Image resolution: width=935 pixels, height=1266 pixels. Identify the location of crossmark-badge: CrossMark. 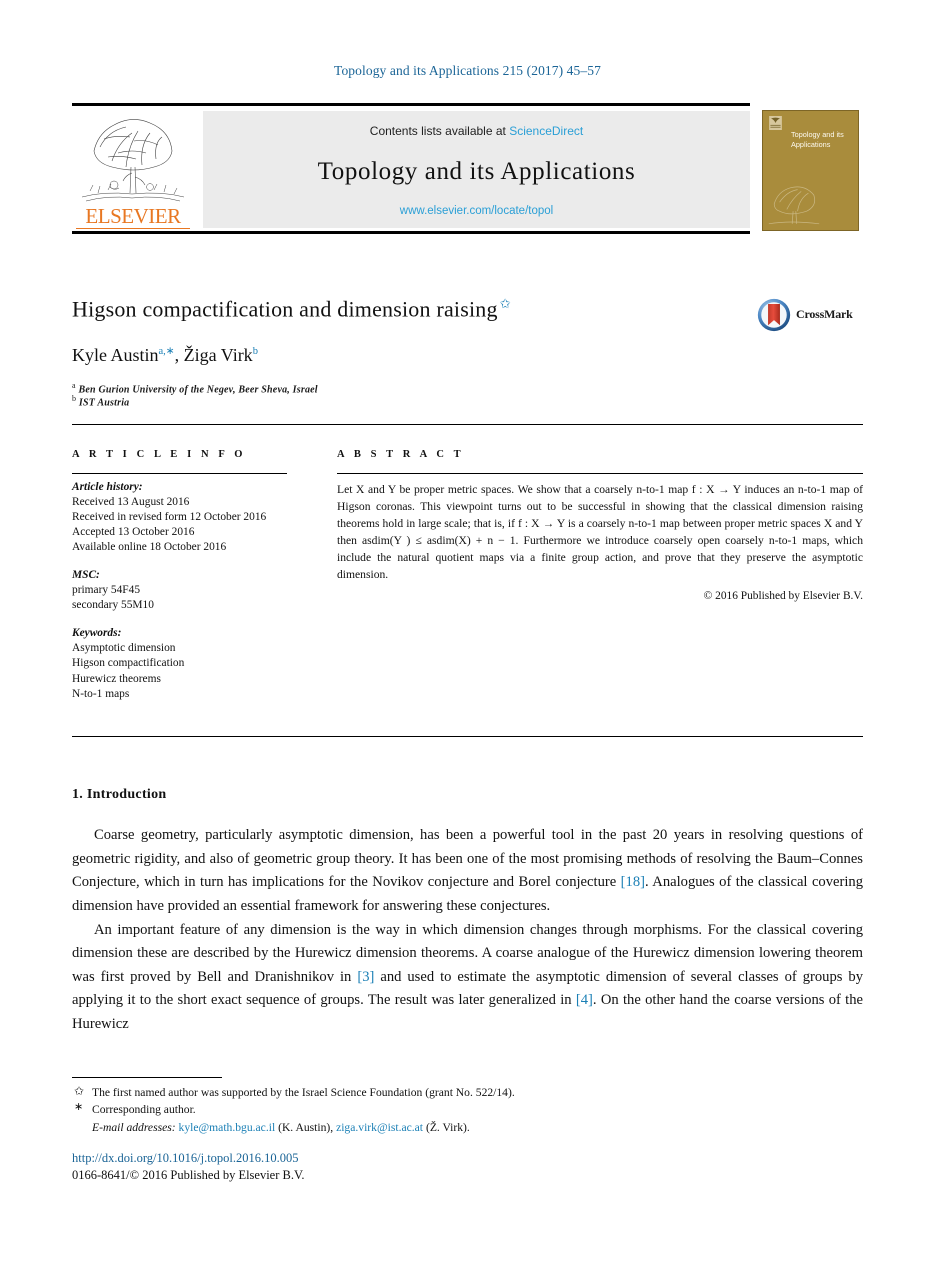
(807, 316).